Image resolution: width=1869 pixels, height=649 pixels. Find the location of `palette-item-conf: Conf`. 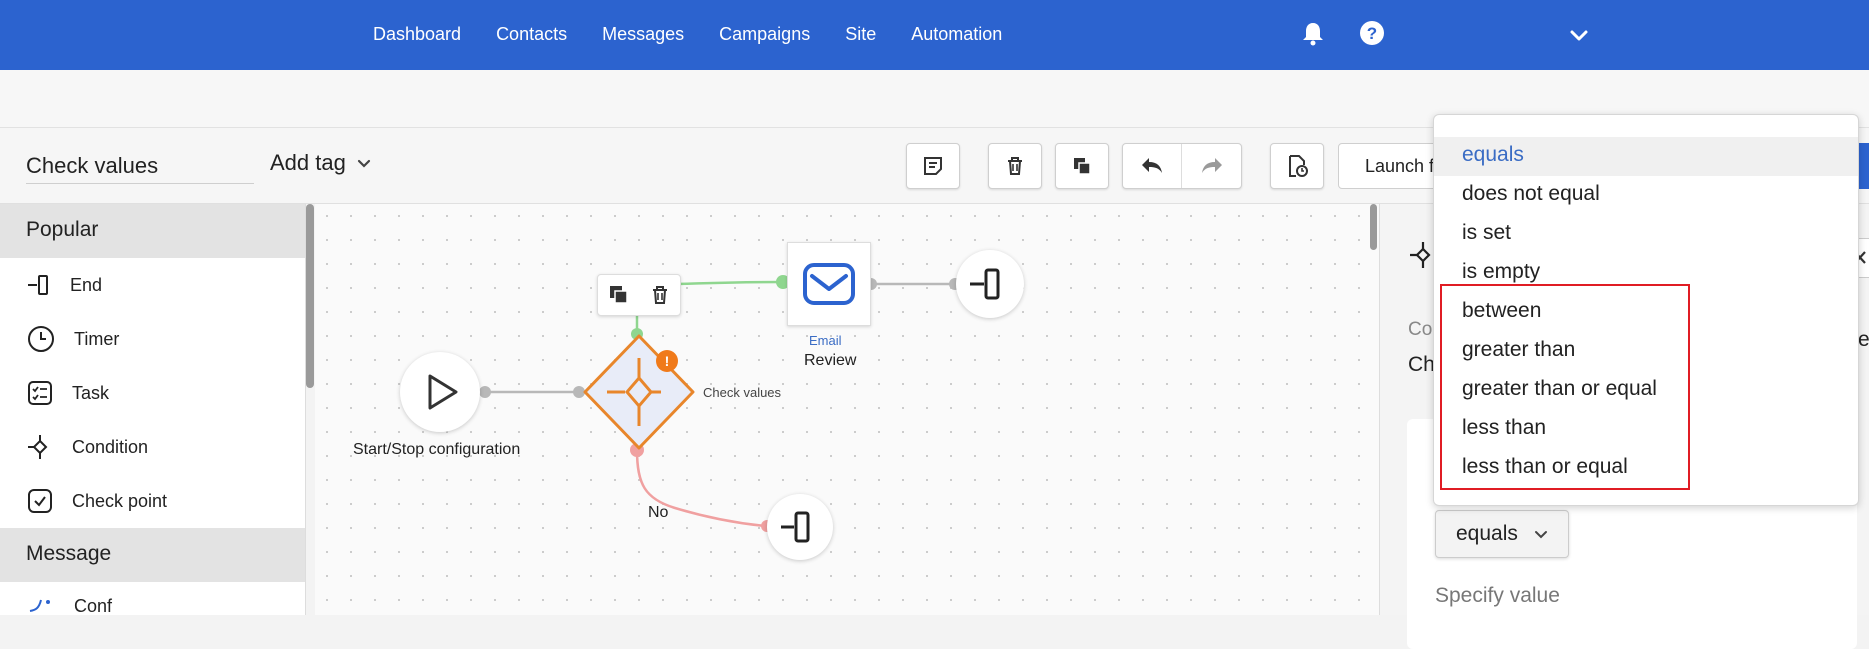

palette-item-conf: Conf is located at coordinates (152, 597).